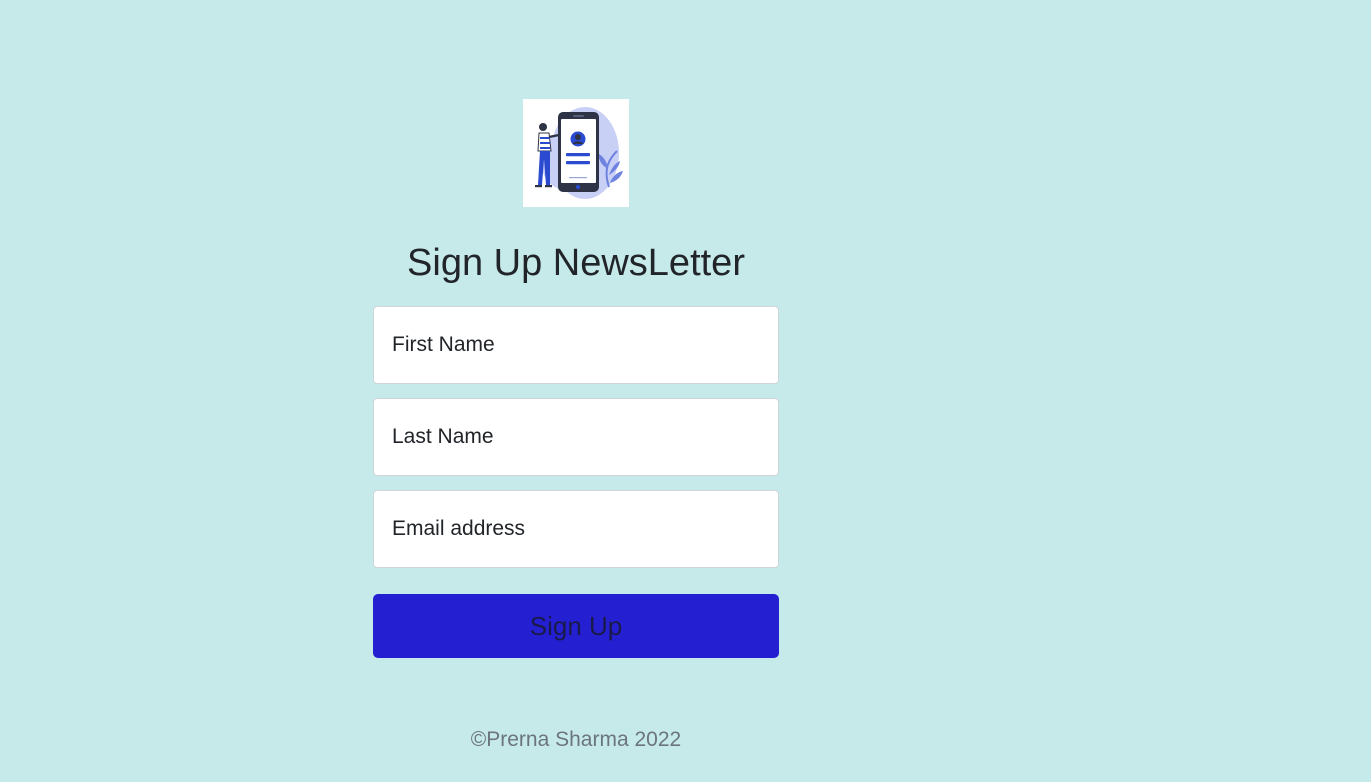 The image size is (1371, 782). I want to click on copyright-text: ©Prerna Sharma 2022, so click(576, 739).